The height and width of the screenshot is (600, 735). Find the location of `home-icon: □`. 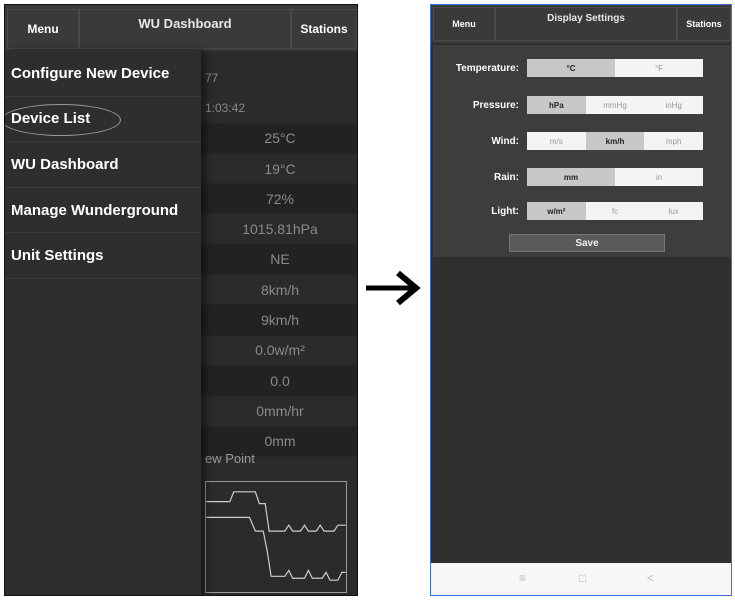

home-icon: □ is located at coordinates (582, 578).